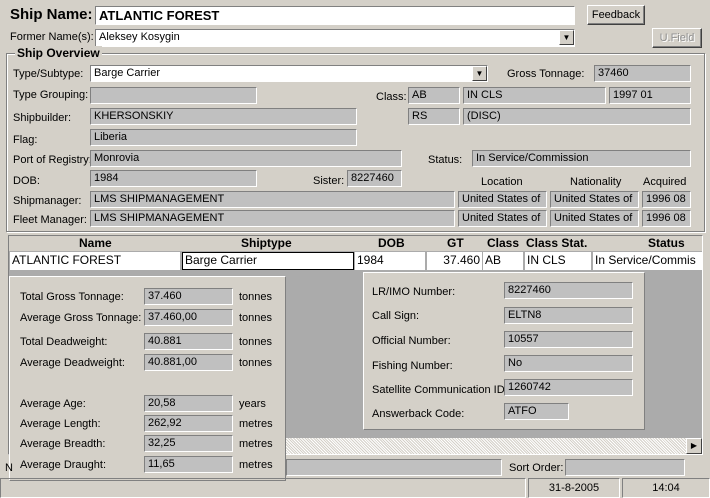 Image resolution: width=710 pixels, height=498 pixels. What do you see at coordinates (394, 467) in the screenshot?
I see `bottom-filter-field` at bounding box center [394, 467].